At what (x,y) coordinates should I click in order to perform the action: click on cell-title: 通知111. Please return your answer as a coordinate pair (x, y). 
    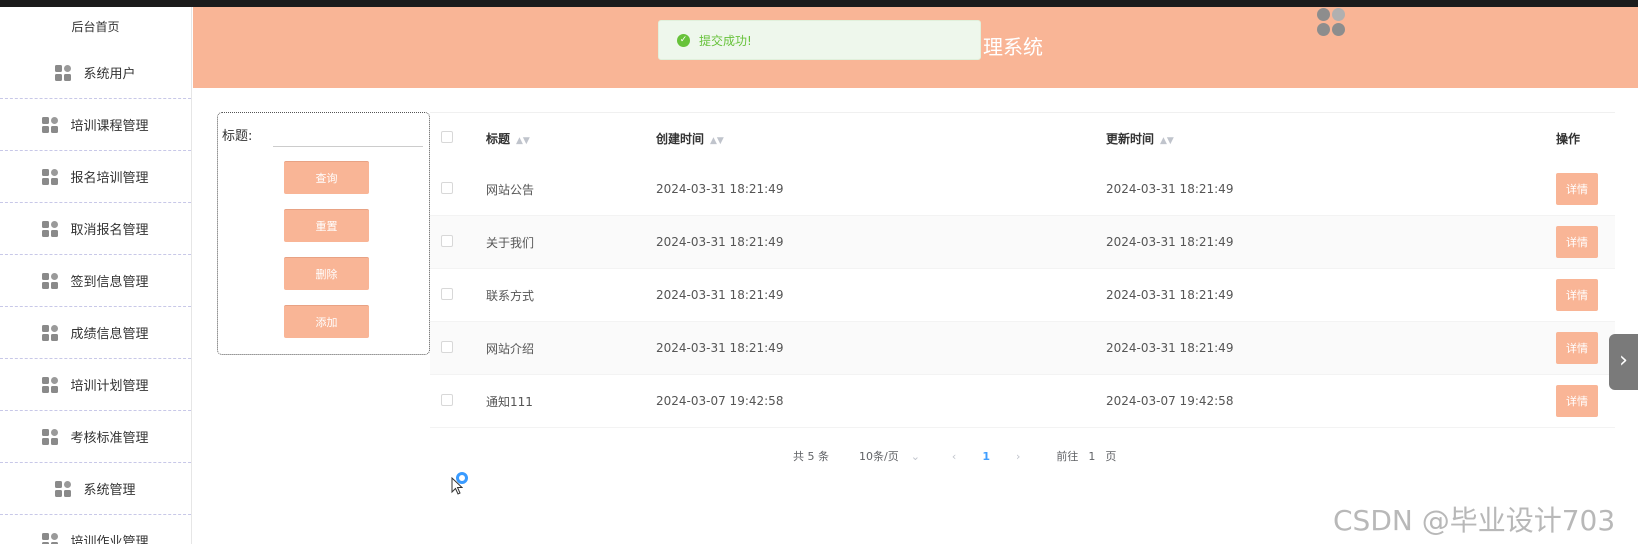
    Looking at the image, I should click on (509, 401).